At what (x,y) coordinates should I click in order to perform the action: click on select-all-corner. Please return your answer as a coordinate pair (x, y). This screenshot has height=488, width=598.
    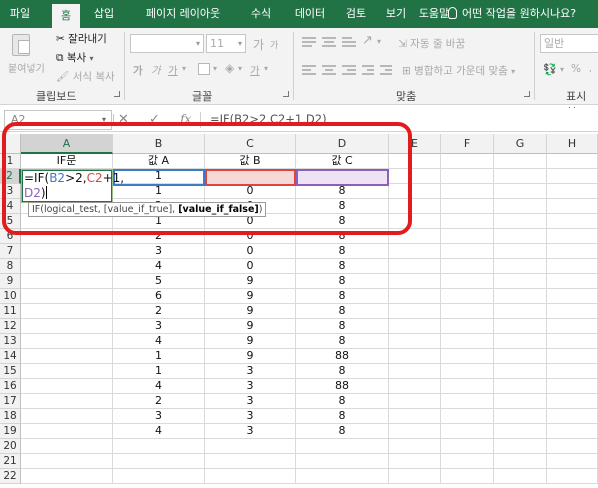
    Looking at the image, I should click on (10, 144).